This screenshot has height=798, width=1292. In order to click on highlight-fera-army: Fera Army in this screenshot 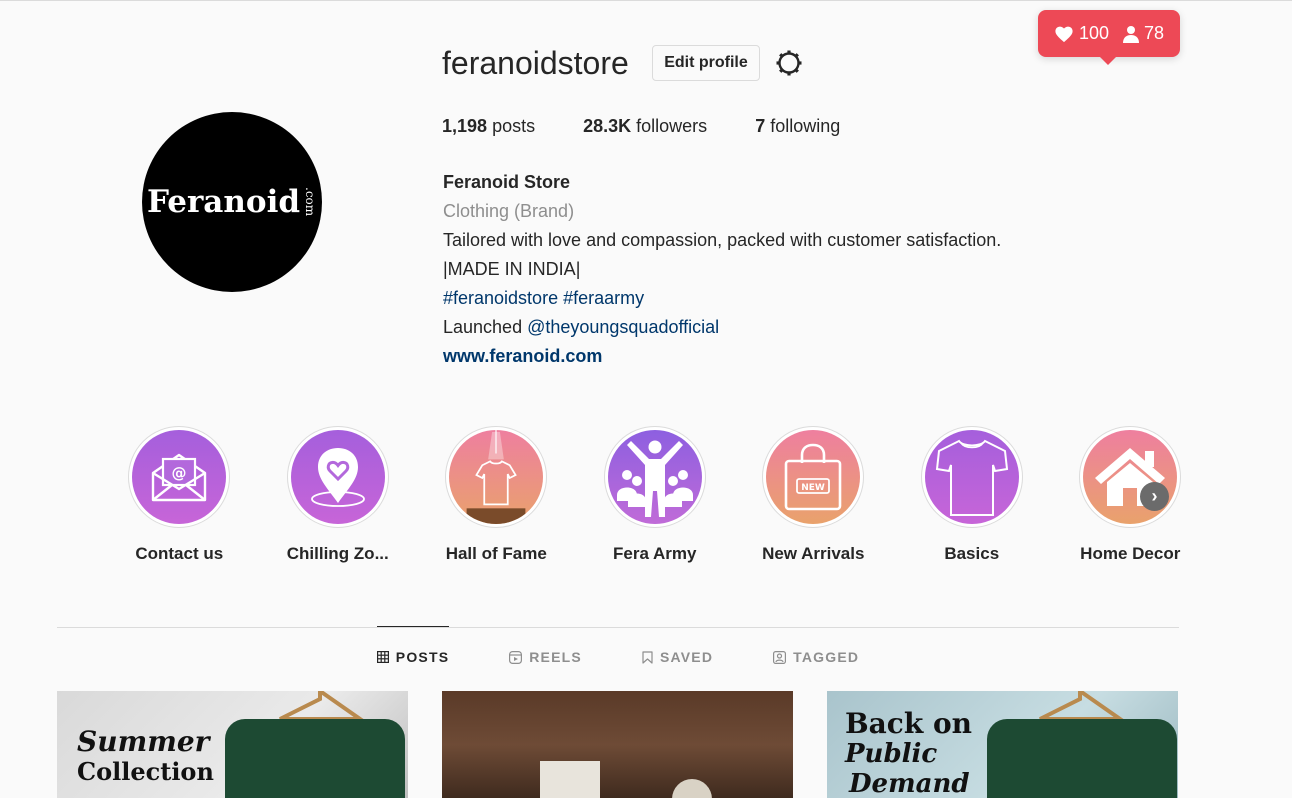, I will do `click(655, 495)`.